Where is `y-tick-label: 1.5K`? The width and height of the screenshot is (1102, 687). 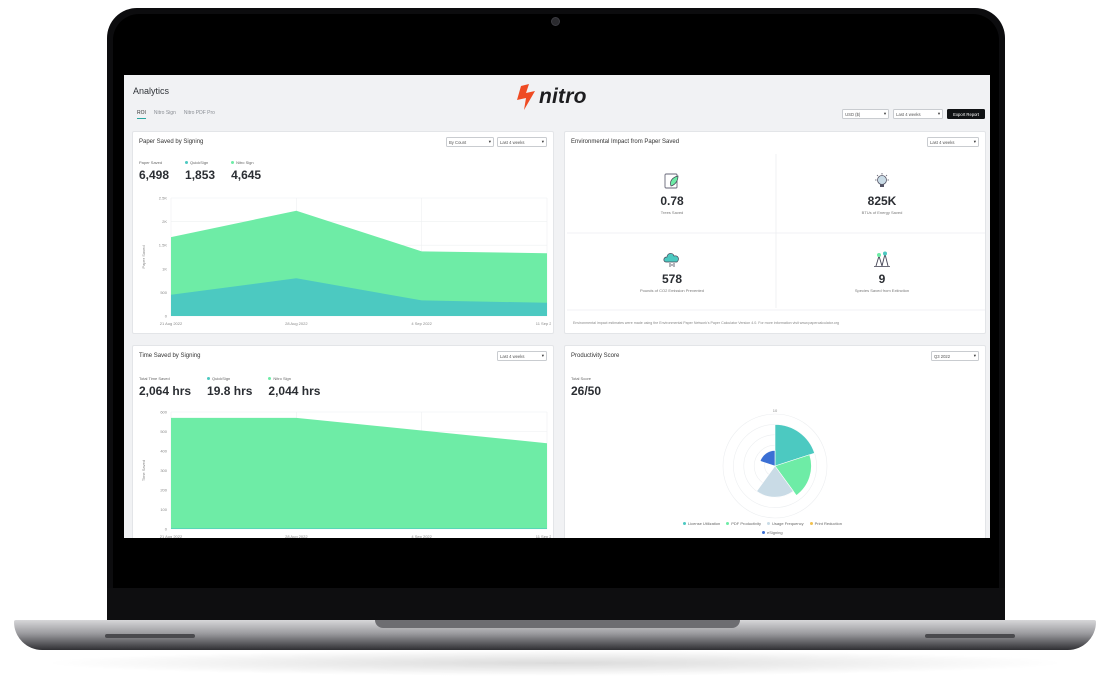
y-tick-label: 1.5K is located at coordinates (163, 245).